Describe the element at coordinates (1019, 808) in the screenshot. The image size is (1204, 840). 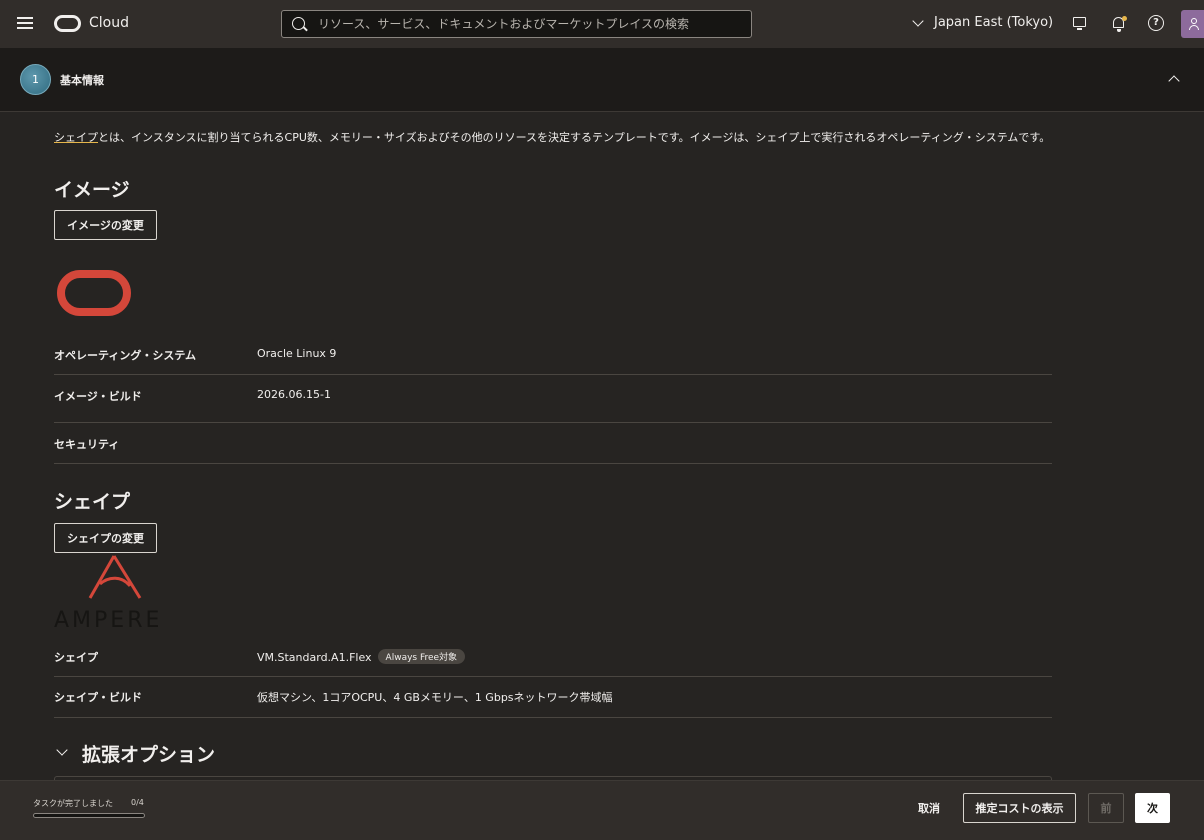
I see `show-estimated-cost-button: 推定コストの表示` at that location.